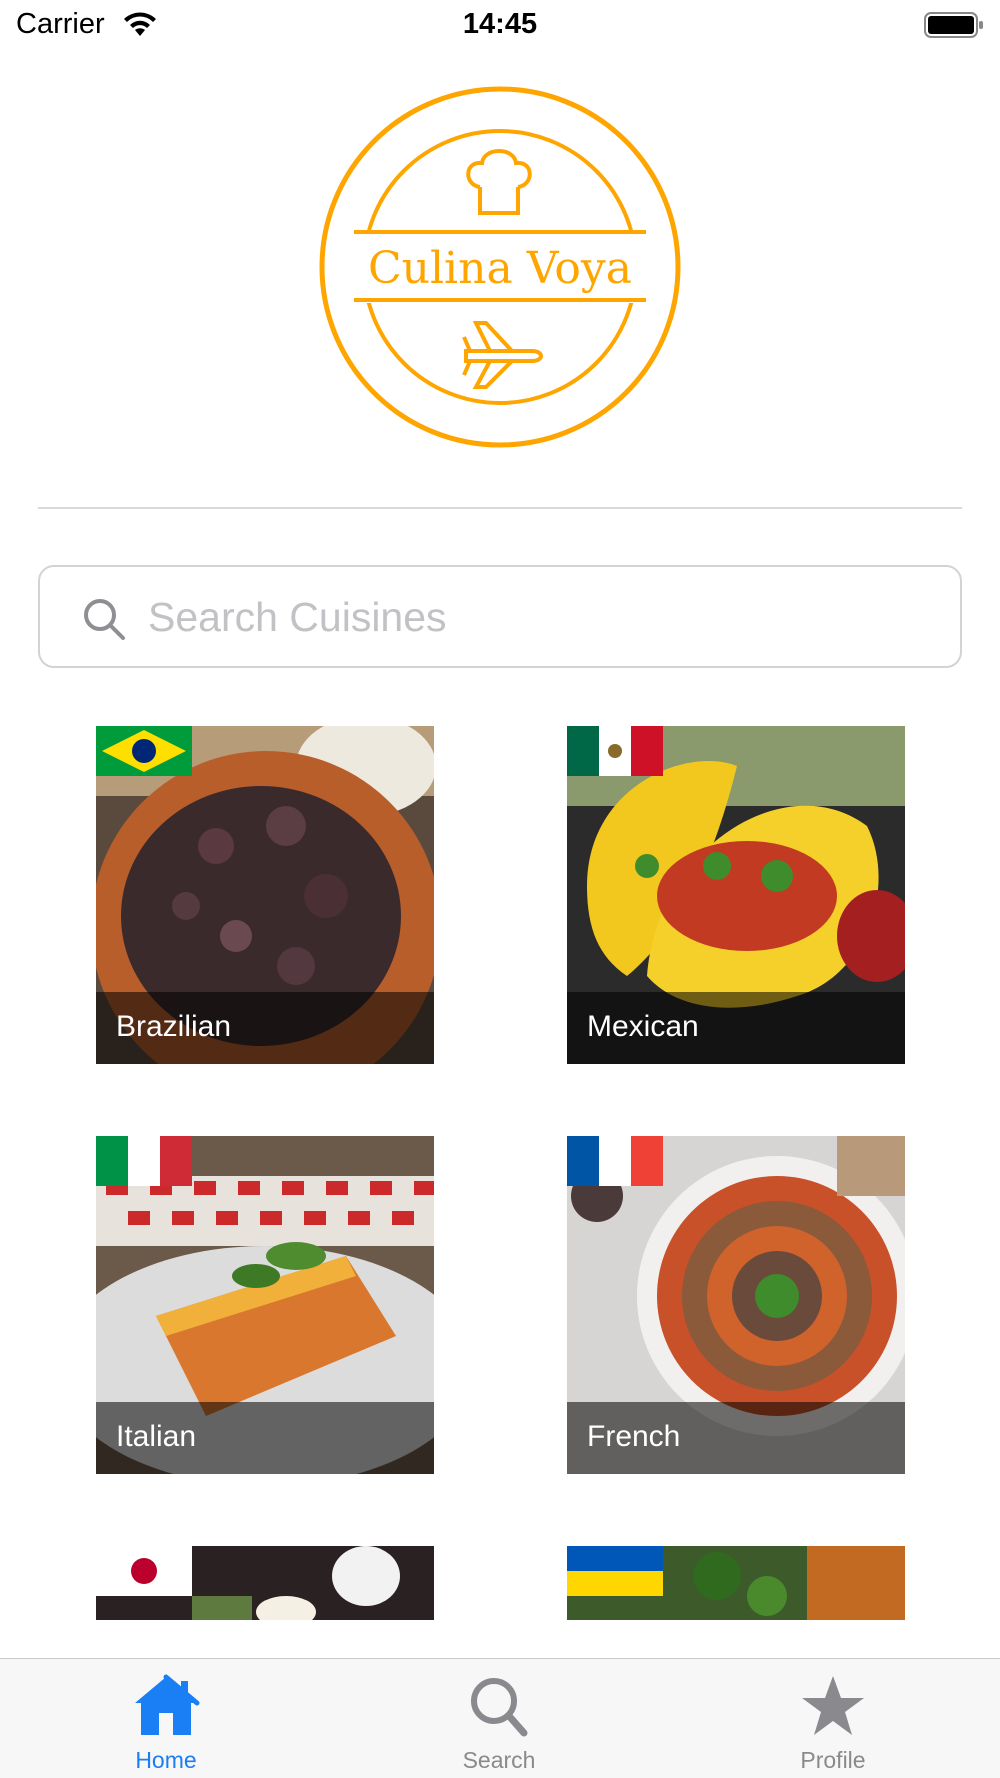 This screenshot has width=1000, height=1778. I want to click on home-icon, so click(167, 1704).